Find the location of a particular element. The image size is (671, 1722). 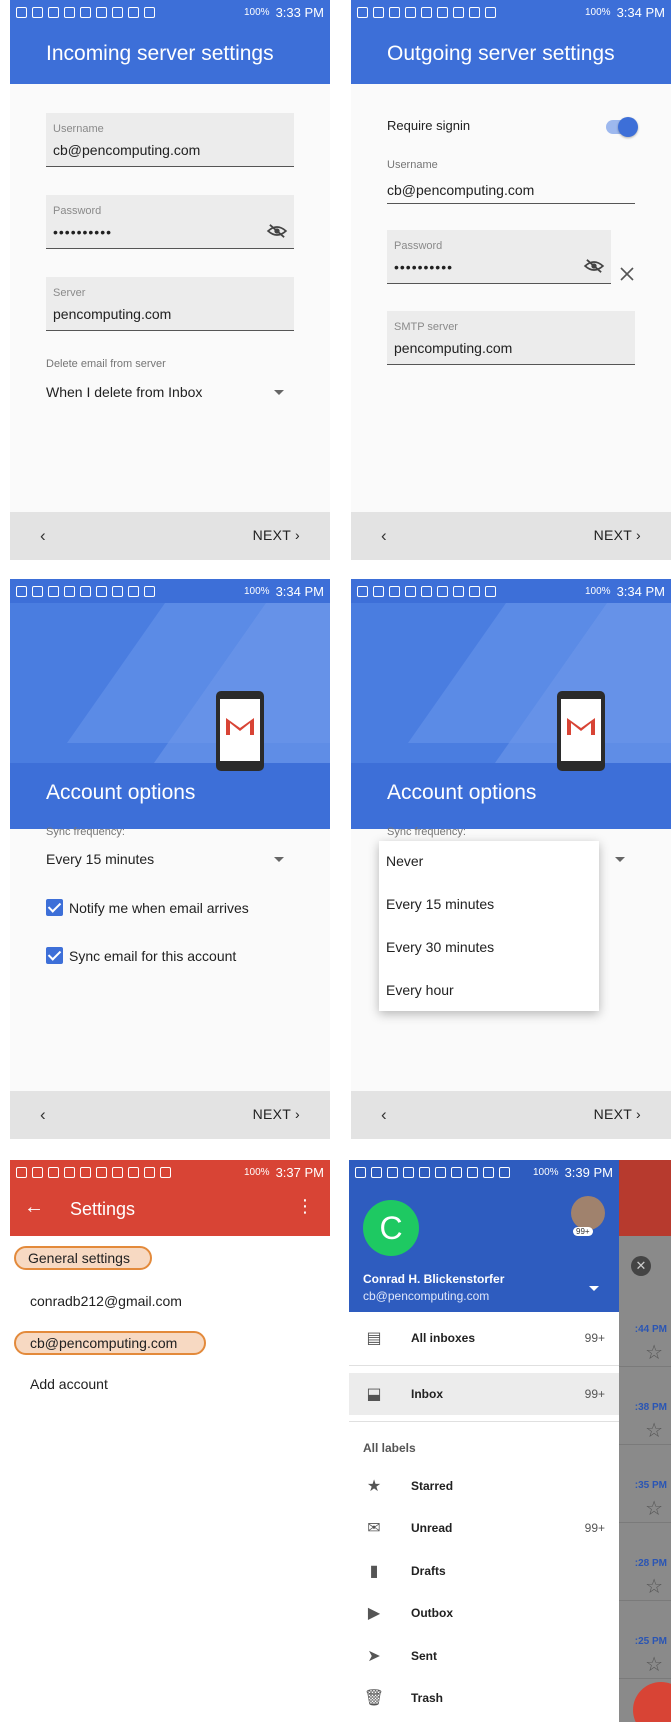

send-icon: ➤ is located at coordinates (374, 1656).